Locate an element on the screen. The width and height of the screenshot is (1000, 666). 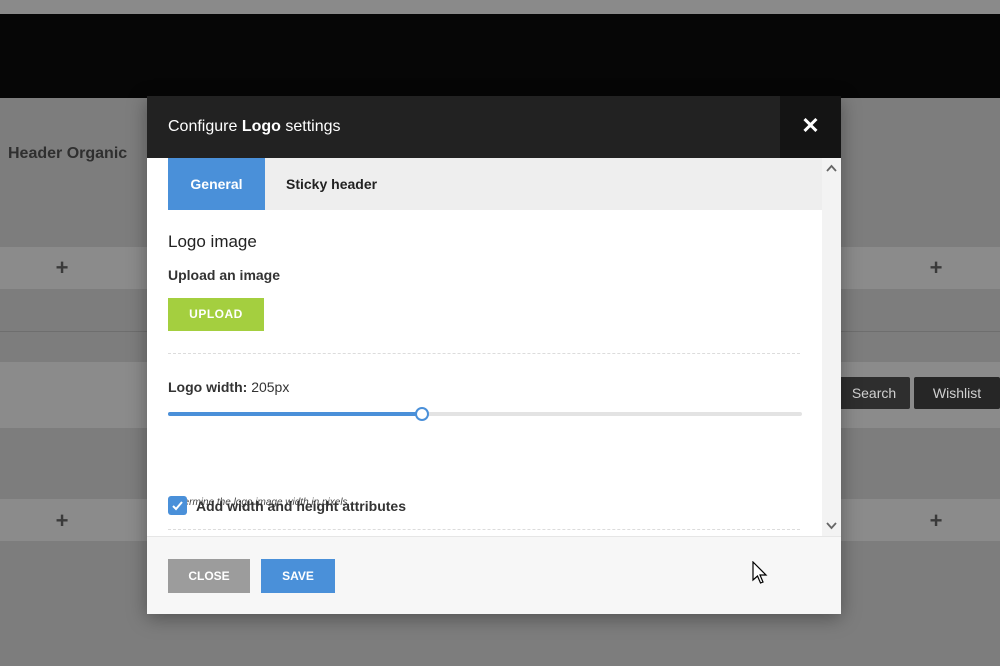
wishlist-element-button: Wishlist is located at coordinates (957, 393).